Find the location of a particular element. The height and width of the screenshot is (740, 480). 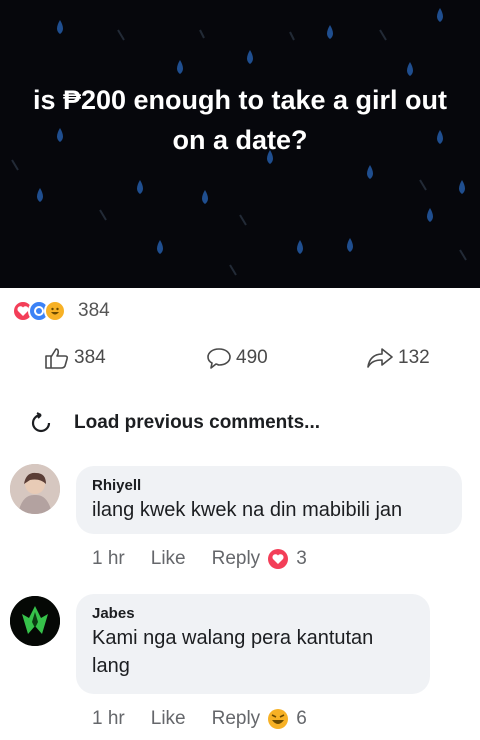

reaction-summary: 384 is located at coordinates (61, 311).